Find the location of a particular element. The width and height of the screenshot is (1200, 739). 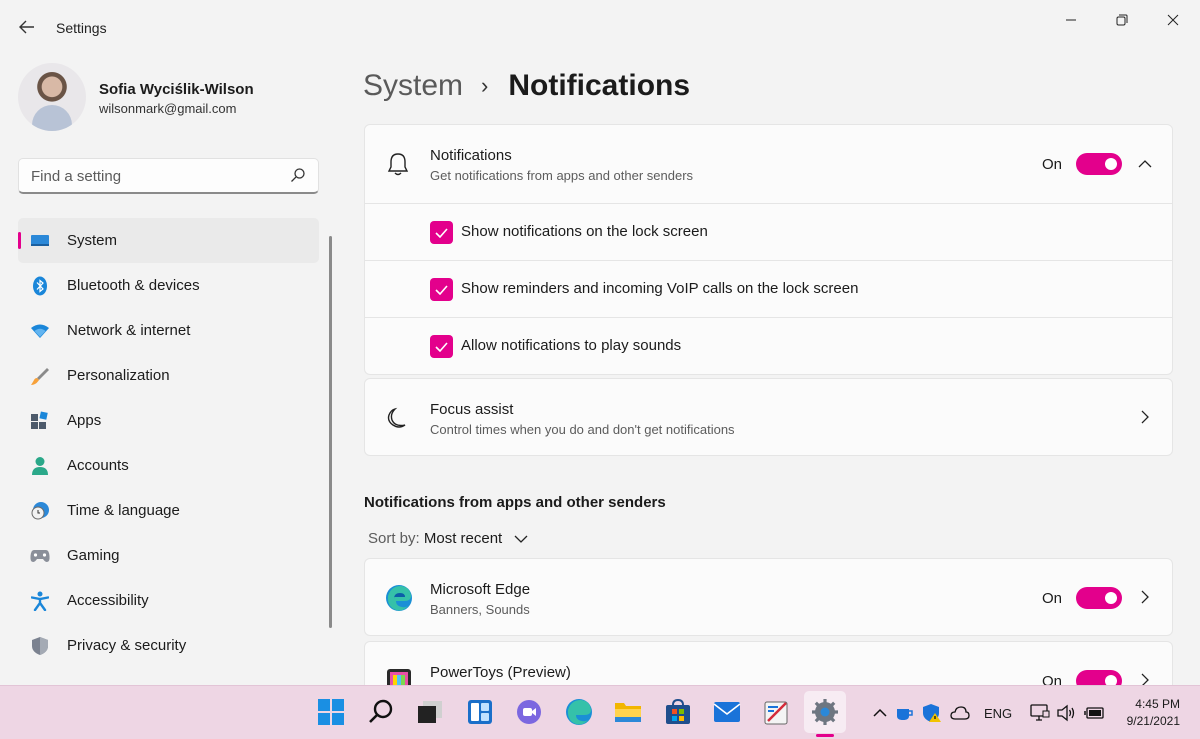

play-sounds-checkbox is located at coordinates (441, 346).